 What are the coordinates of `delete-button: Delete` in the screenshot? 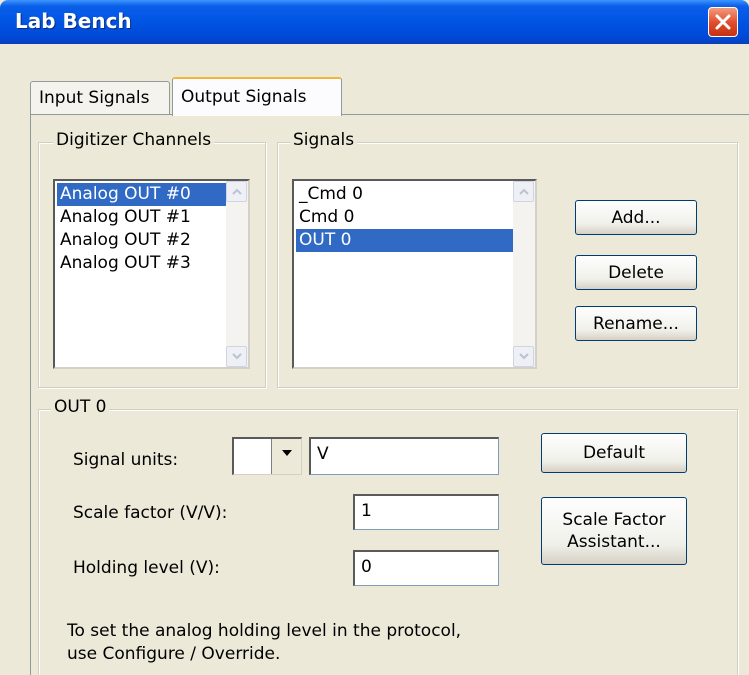 It's located at (636, 272).